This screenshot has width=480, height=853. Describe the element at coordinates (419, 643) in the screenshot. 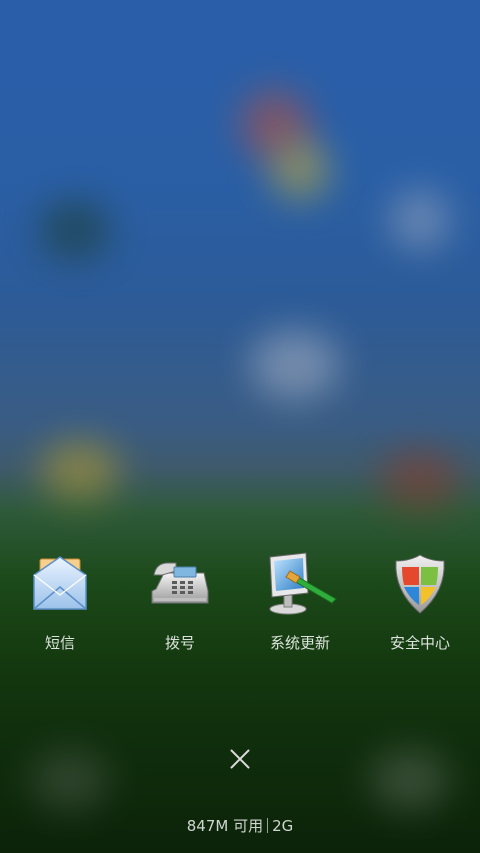

I see `app-label: 安全中心` at that location.